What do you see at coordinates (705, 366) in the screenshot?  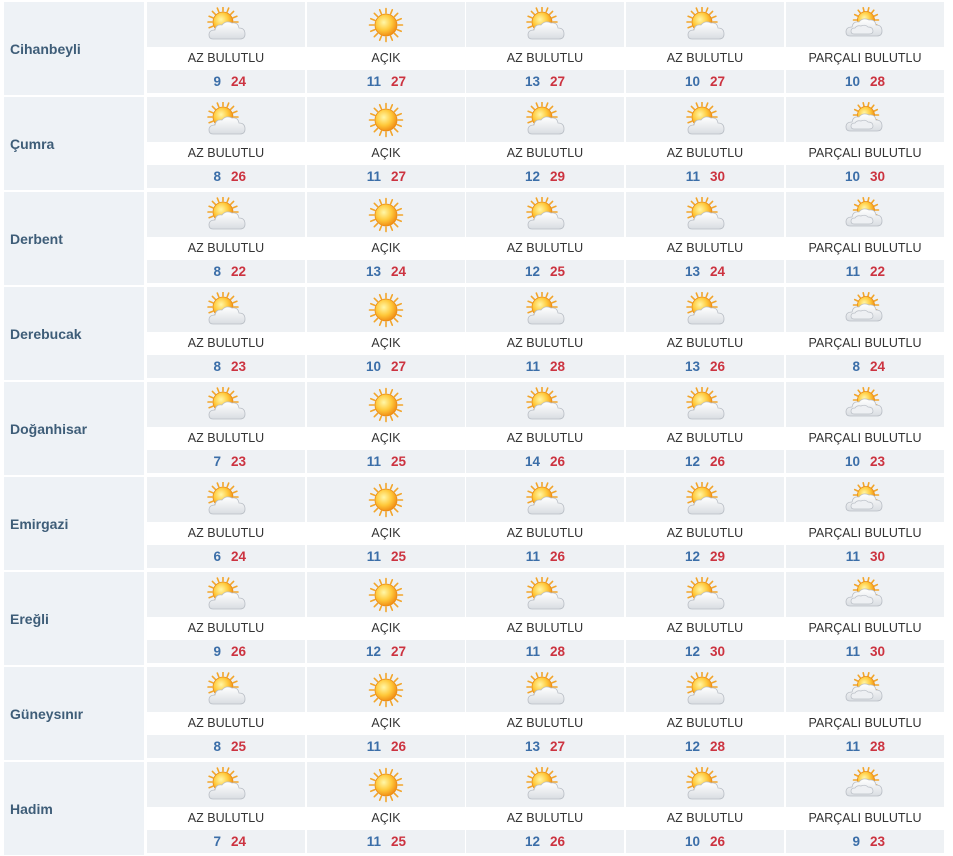 I see `temperature-range: 13 26` at bounding box center [705, 366].